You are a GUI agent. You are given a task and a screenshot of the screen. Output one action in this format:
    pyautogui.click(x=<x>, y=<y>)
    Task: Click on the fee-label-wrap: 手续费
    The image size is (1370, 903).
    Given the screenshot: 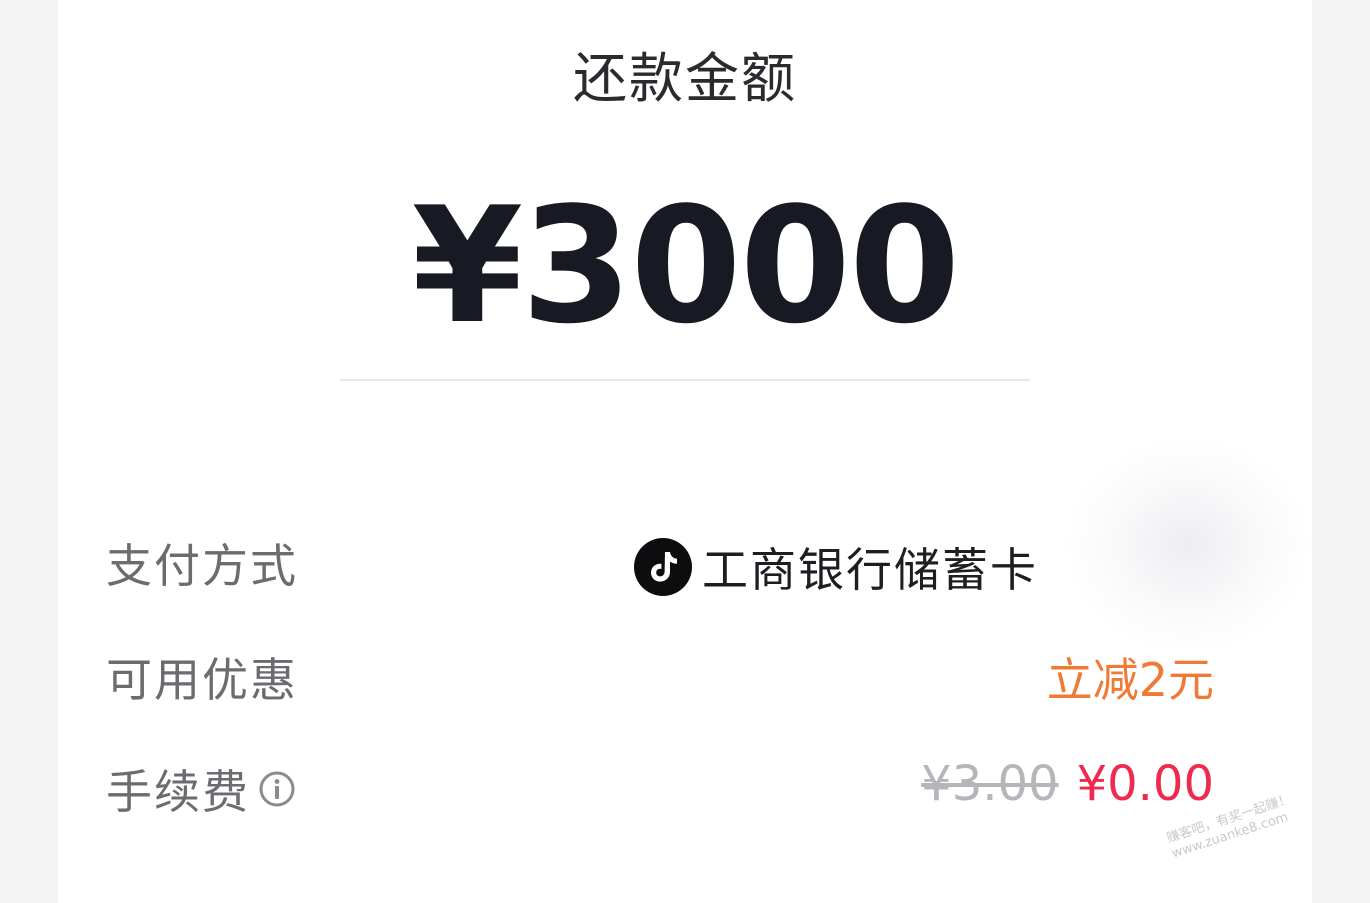 What is the action you would take?
    pyautogui.click(x=201, y=789)
    